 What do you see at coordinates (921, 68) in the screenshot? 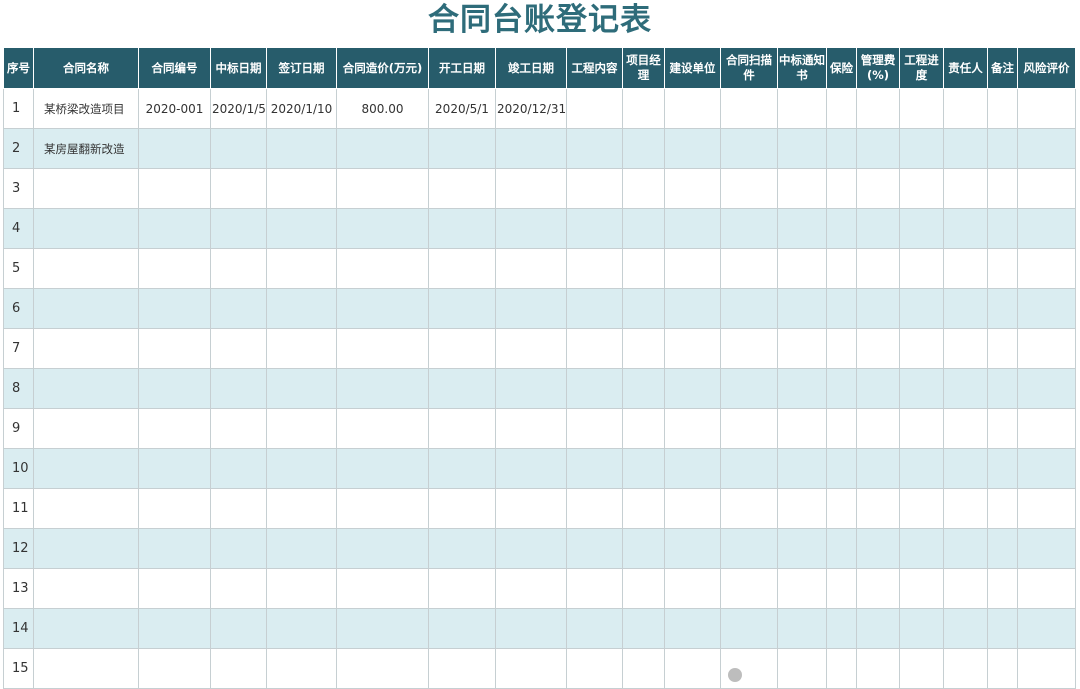
I see `col-header-progress: 工程进度` at bounding box center [921, 68].